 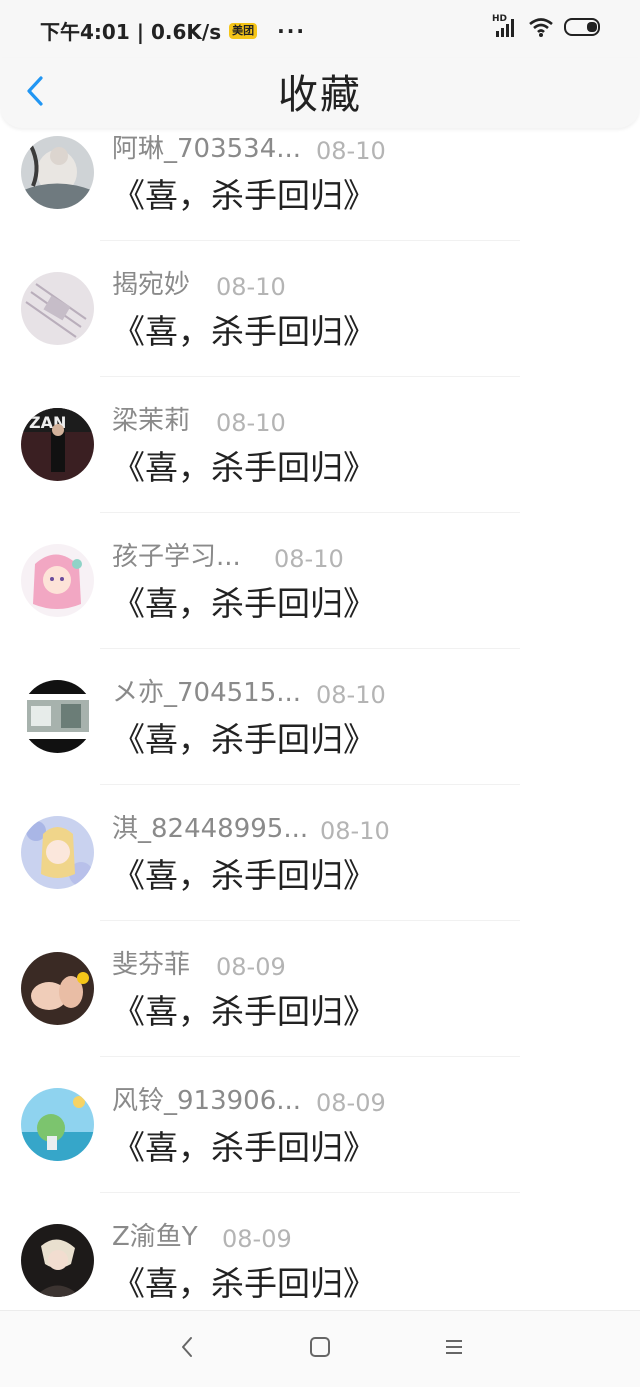 What do you see at coordinates (57, 444) in the screenshot?
I see `avatar: ZAN` at bounding box center [57, 444].